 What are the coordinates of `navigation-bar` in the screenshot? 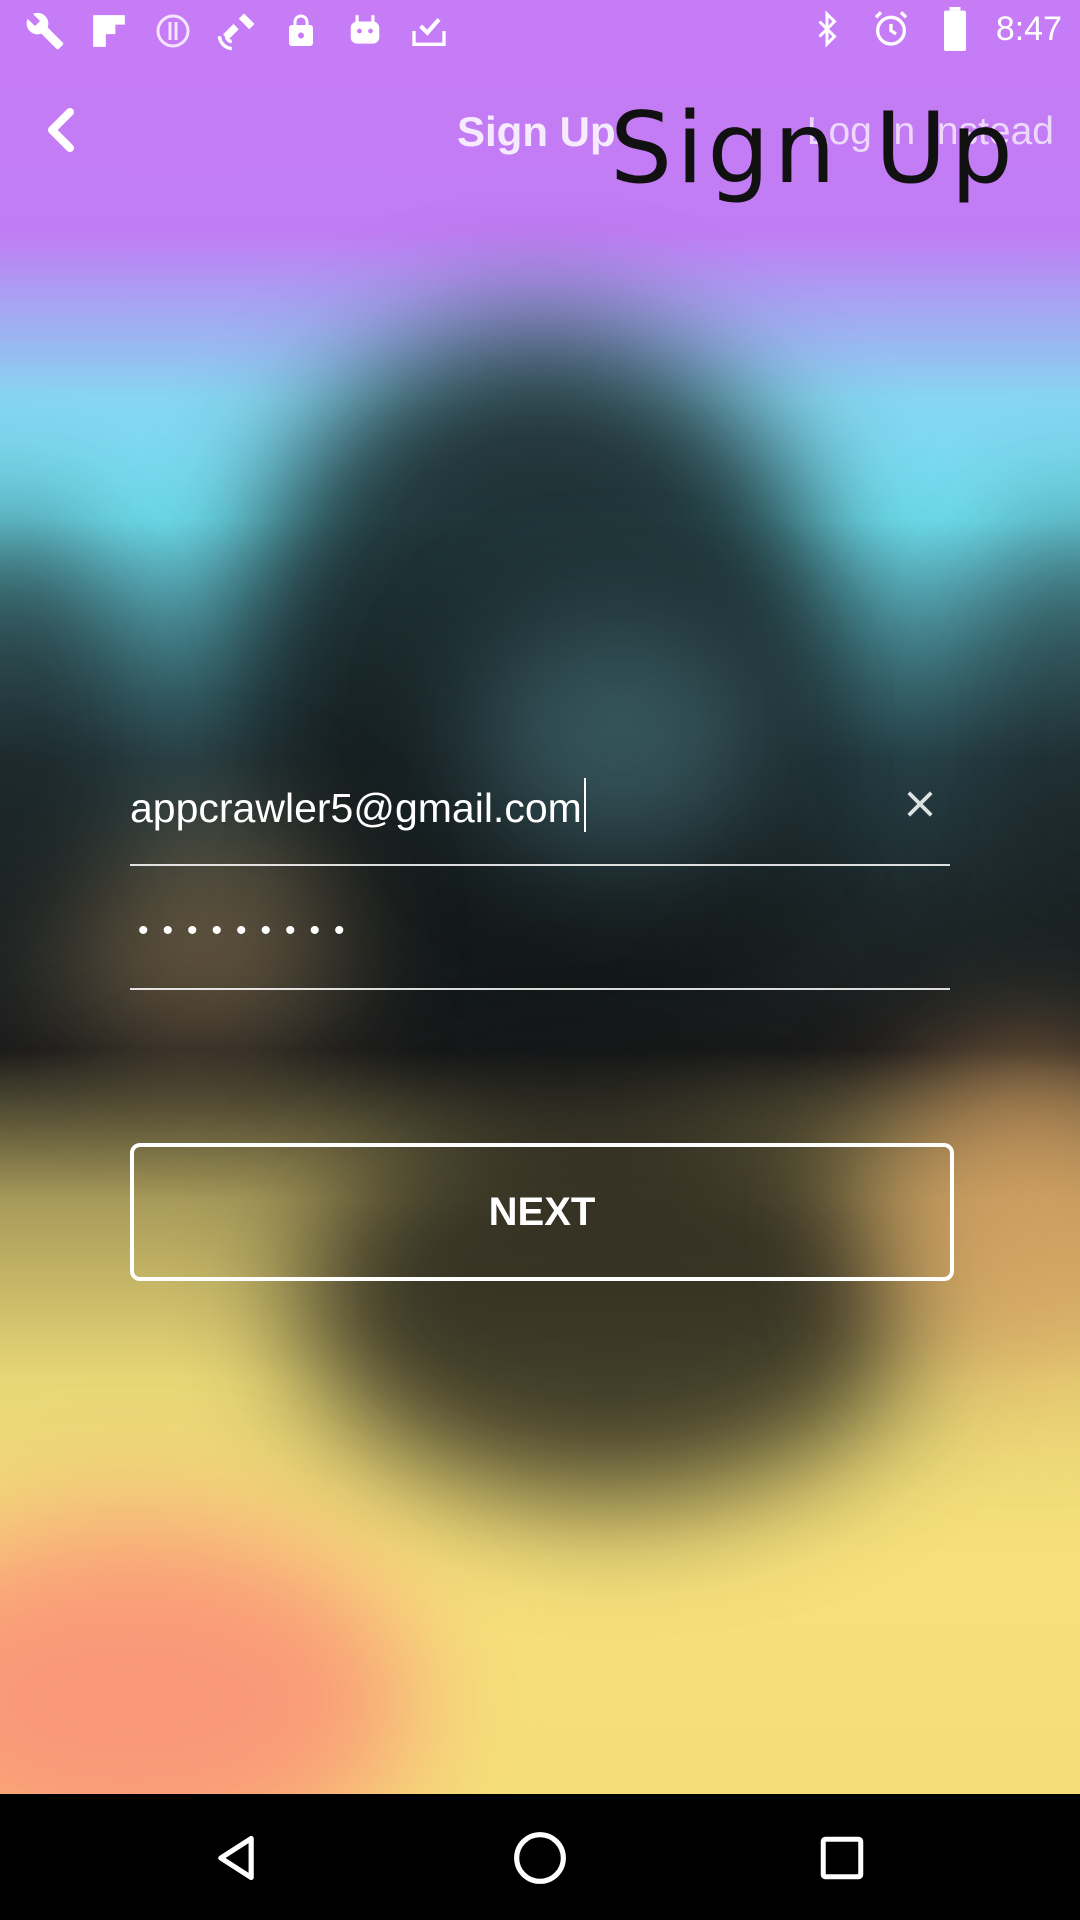 It's located at (540, 1857).